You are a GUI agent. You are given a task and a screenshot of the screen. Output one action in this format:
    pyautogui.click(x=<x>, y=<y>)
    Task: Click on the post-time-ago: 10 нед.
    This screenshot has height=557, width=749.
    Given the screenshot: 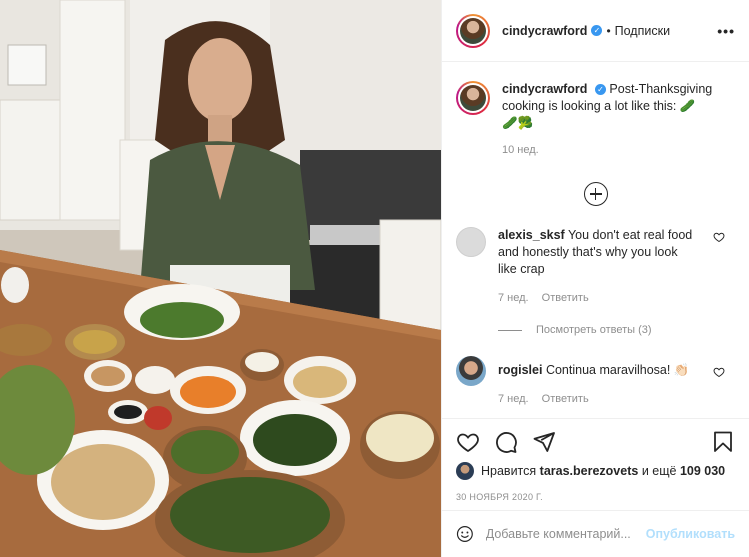 What is the action you would take?
    pyautogui.click(x=618, y=150)
    